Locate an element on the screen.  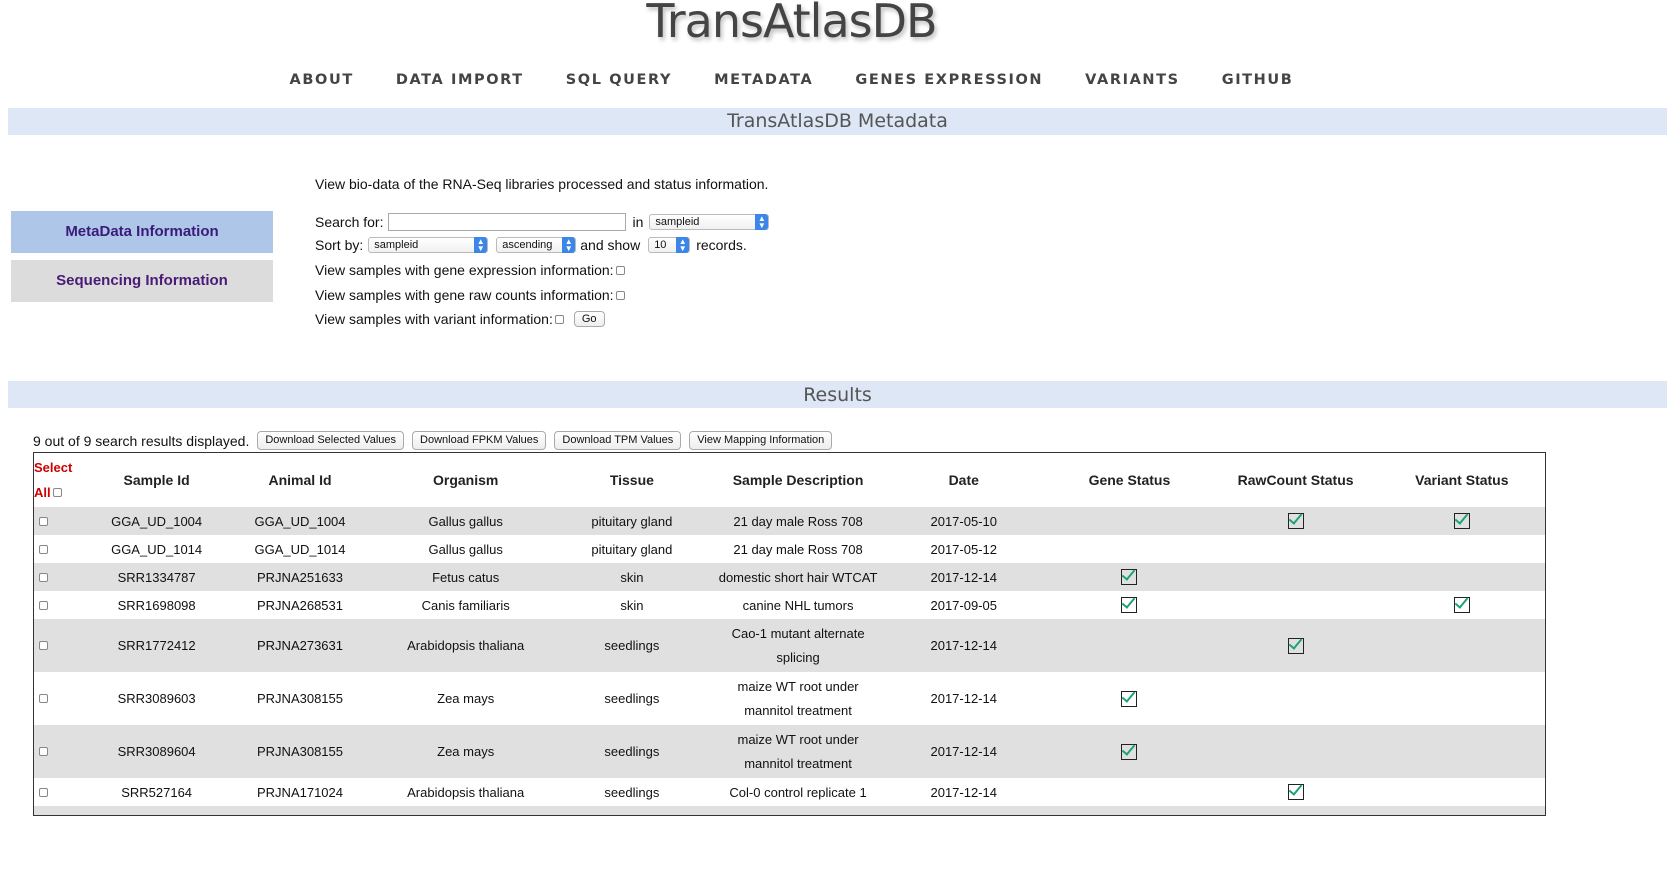
go-button: Go is located at coordinates (589, 319).